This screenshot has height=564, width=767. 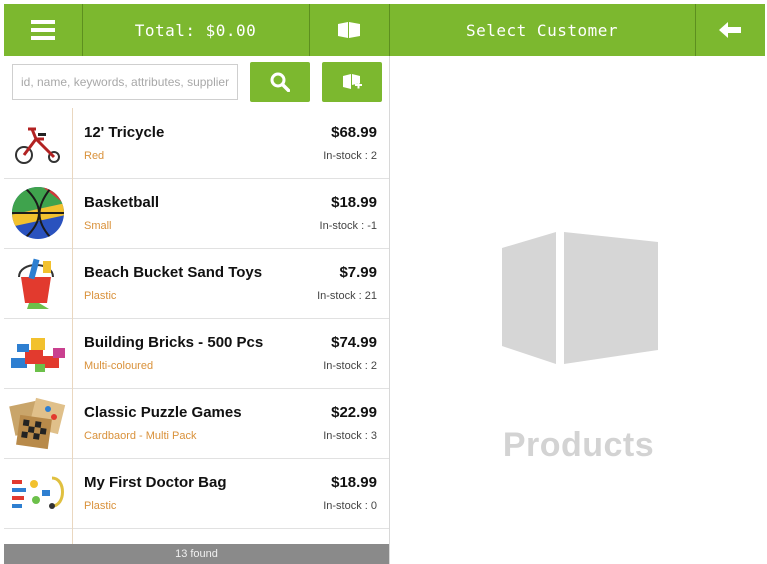 What do you see at coordinates (140, 436) in the screenshot?
I see `product-attribute: Cardbaord - Multi Pack` at bounding box center [140, 436].